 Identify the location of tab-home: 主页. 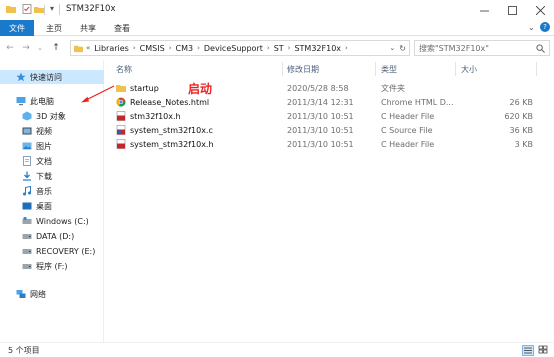
(54, 28).